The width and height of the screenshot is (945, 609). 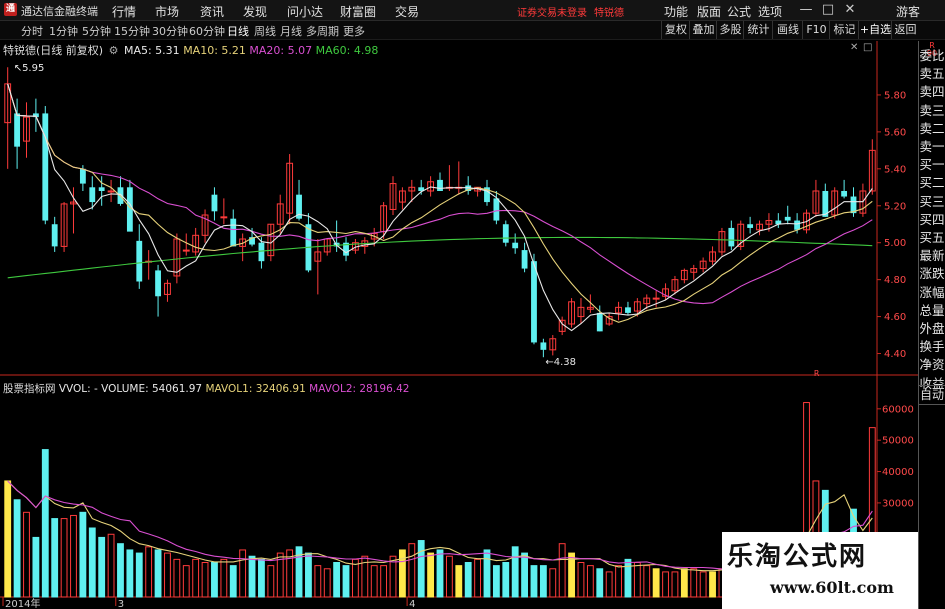 I want to click on price-tick-label: 4.60, so click(x=895, y=317).